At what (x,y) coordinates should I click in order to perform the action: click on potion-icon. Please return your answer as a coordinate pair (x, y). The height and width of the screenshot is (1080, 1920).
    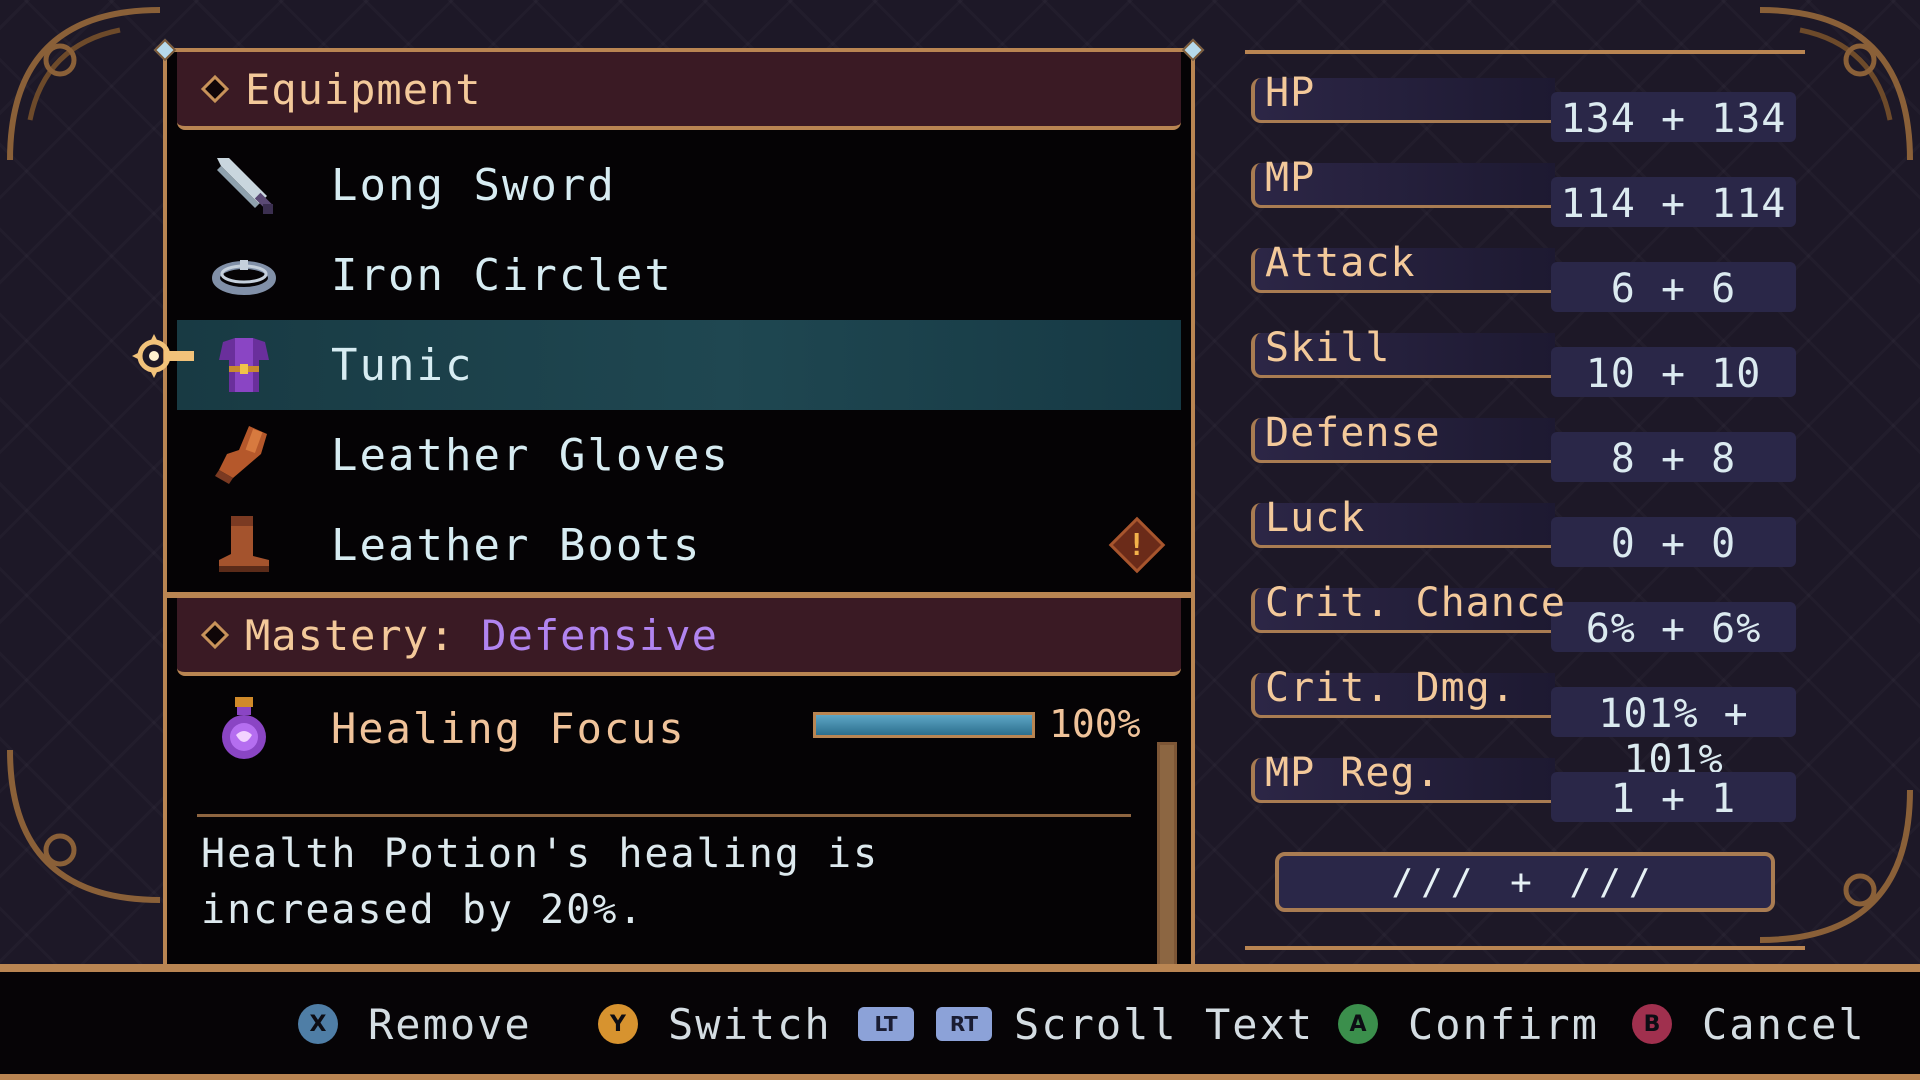
    Looking at the image, I should click on (244, 728).